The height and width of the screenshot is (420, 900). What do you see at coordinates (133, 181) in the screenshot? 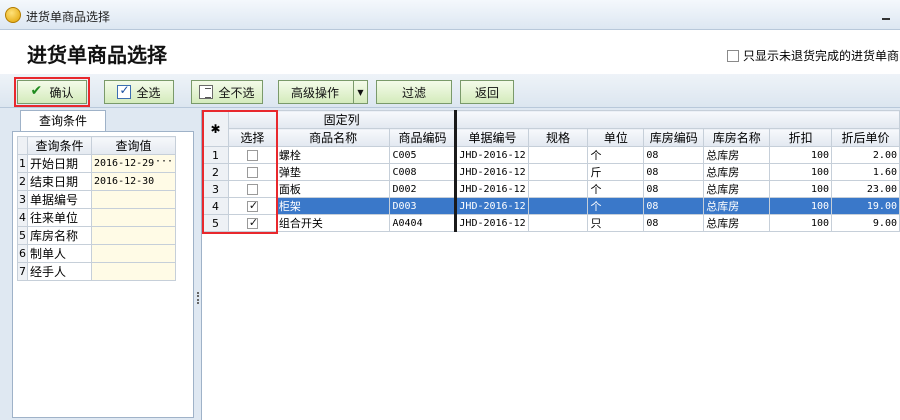
I see `query-value-cell: 2016-12-30` at bounding box center [133, 181].